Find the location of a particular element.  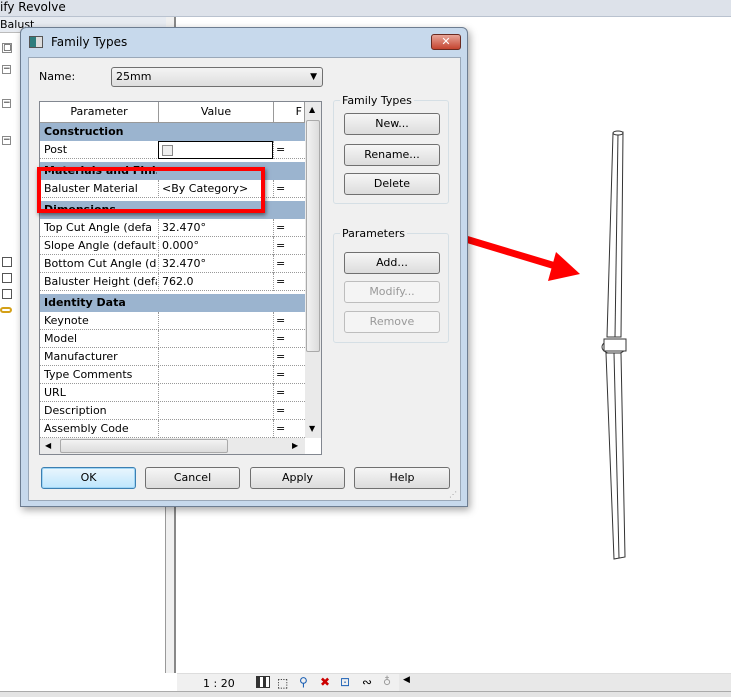

parameters-group: Parameters Add... Modify... Remove is located at coordinates (391, 285).